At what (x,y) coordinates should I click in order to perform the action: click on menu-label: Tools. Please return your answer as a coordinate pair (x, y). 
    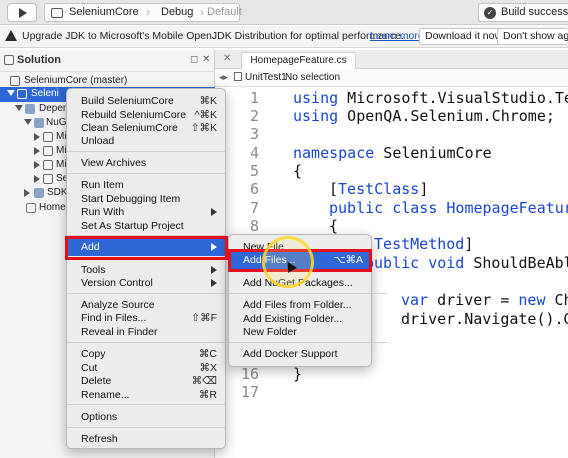
    Looking at the image, I should click on (93, 270).